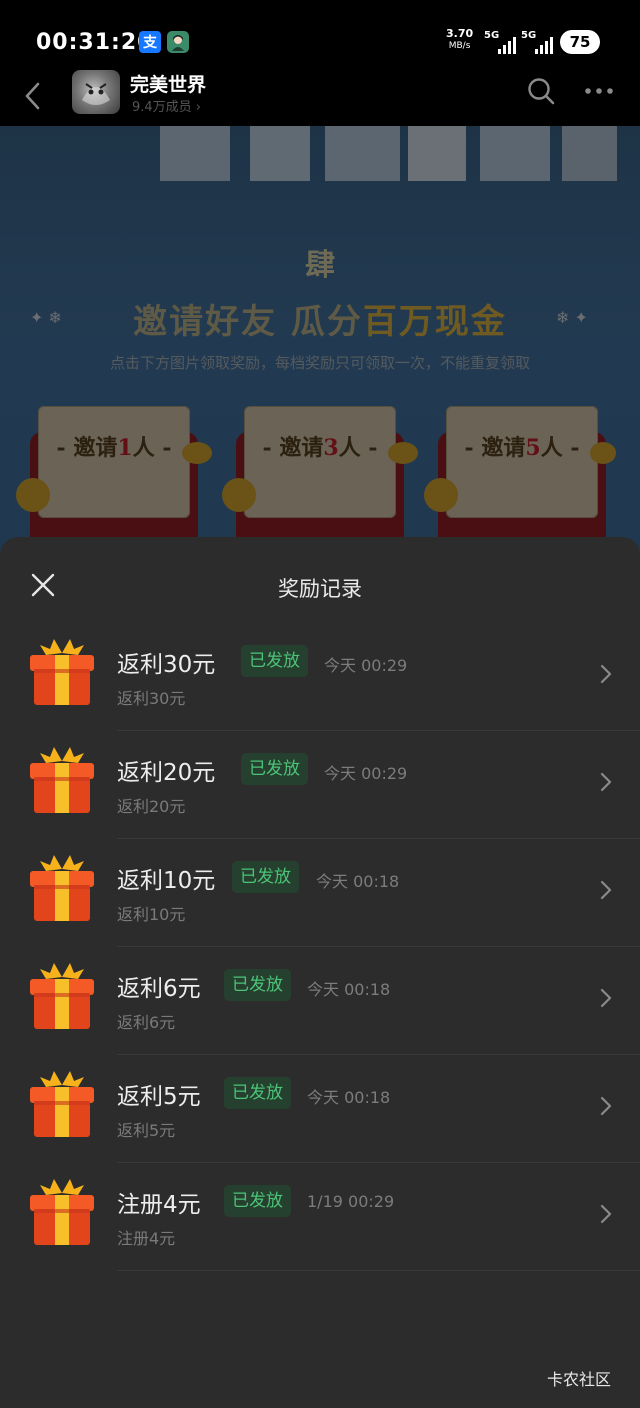  Describe the element at coordinates (168, 83) in the screenshot. I see `group-title: 完美世界` at that location.